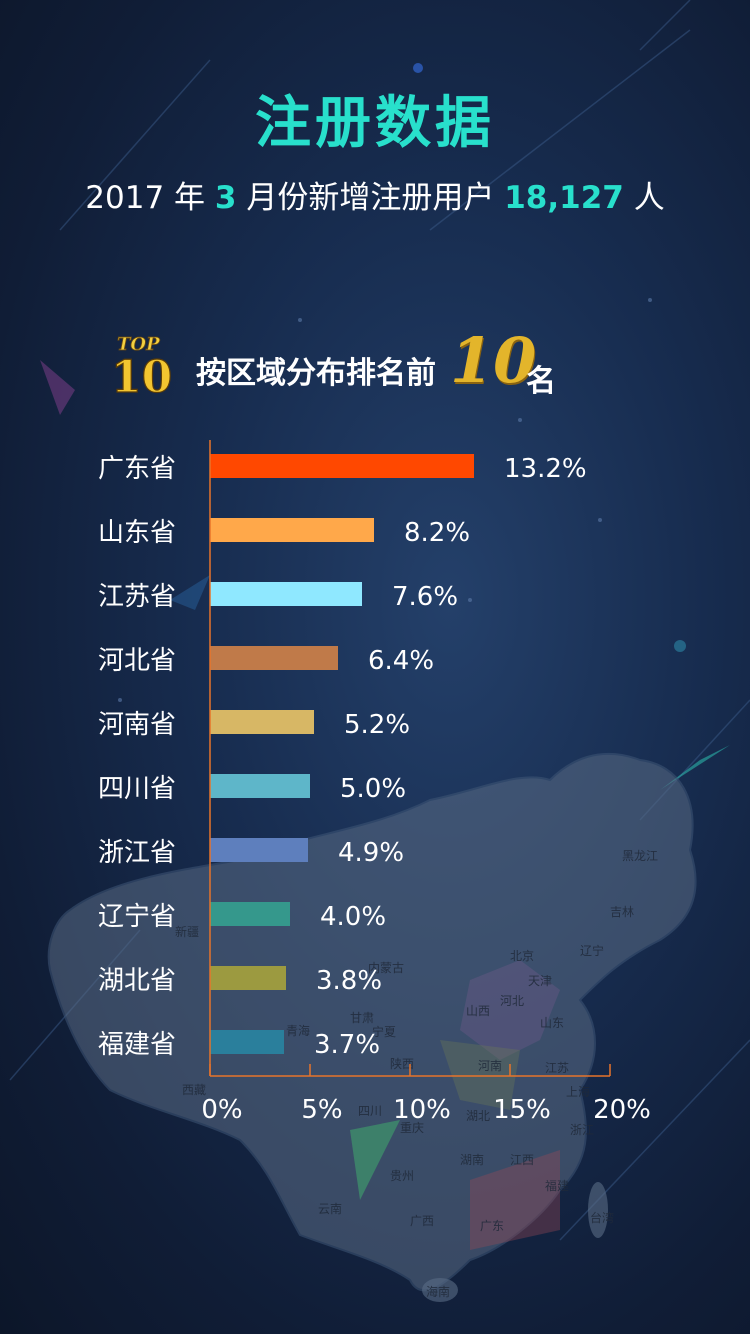 This screenshot has width=750, height=1334. I want to click on value-label: 5.2%, so click(377, 725).